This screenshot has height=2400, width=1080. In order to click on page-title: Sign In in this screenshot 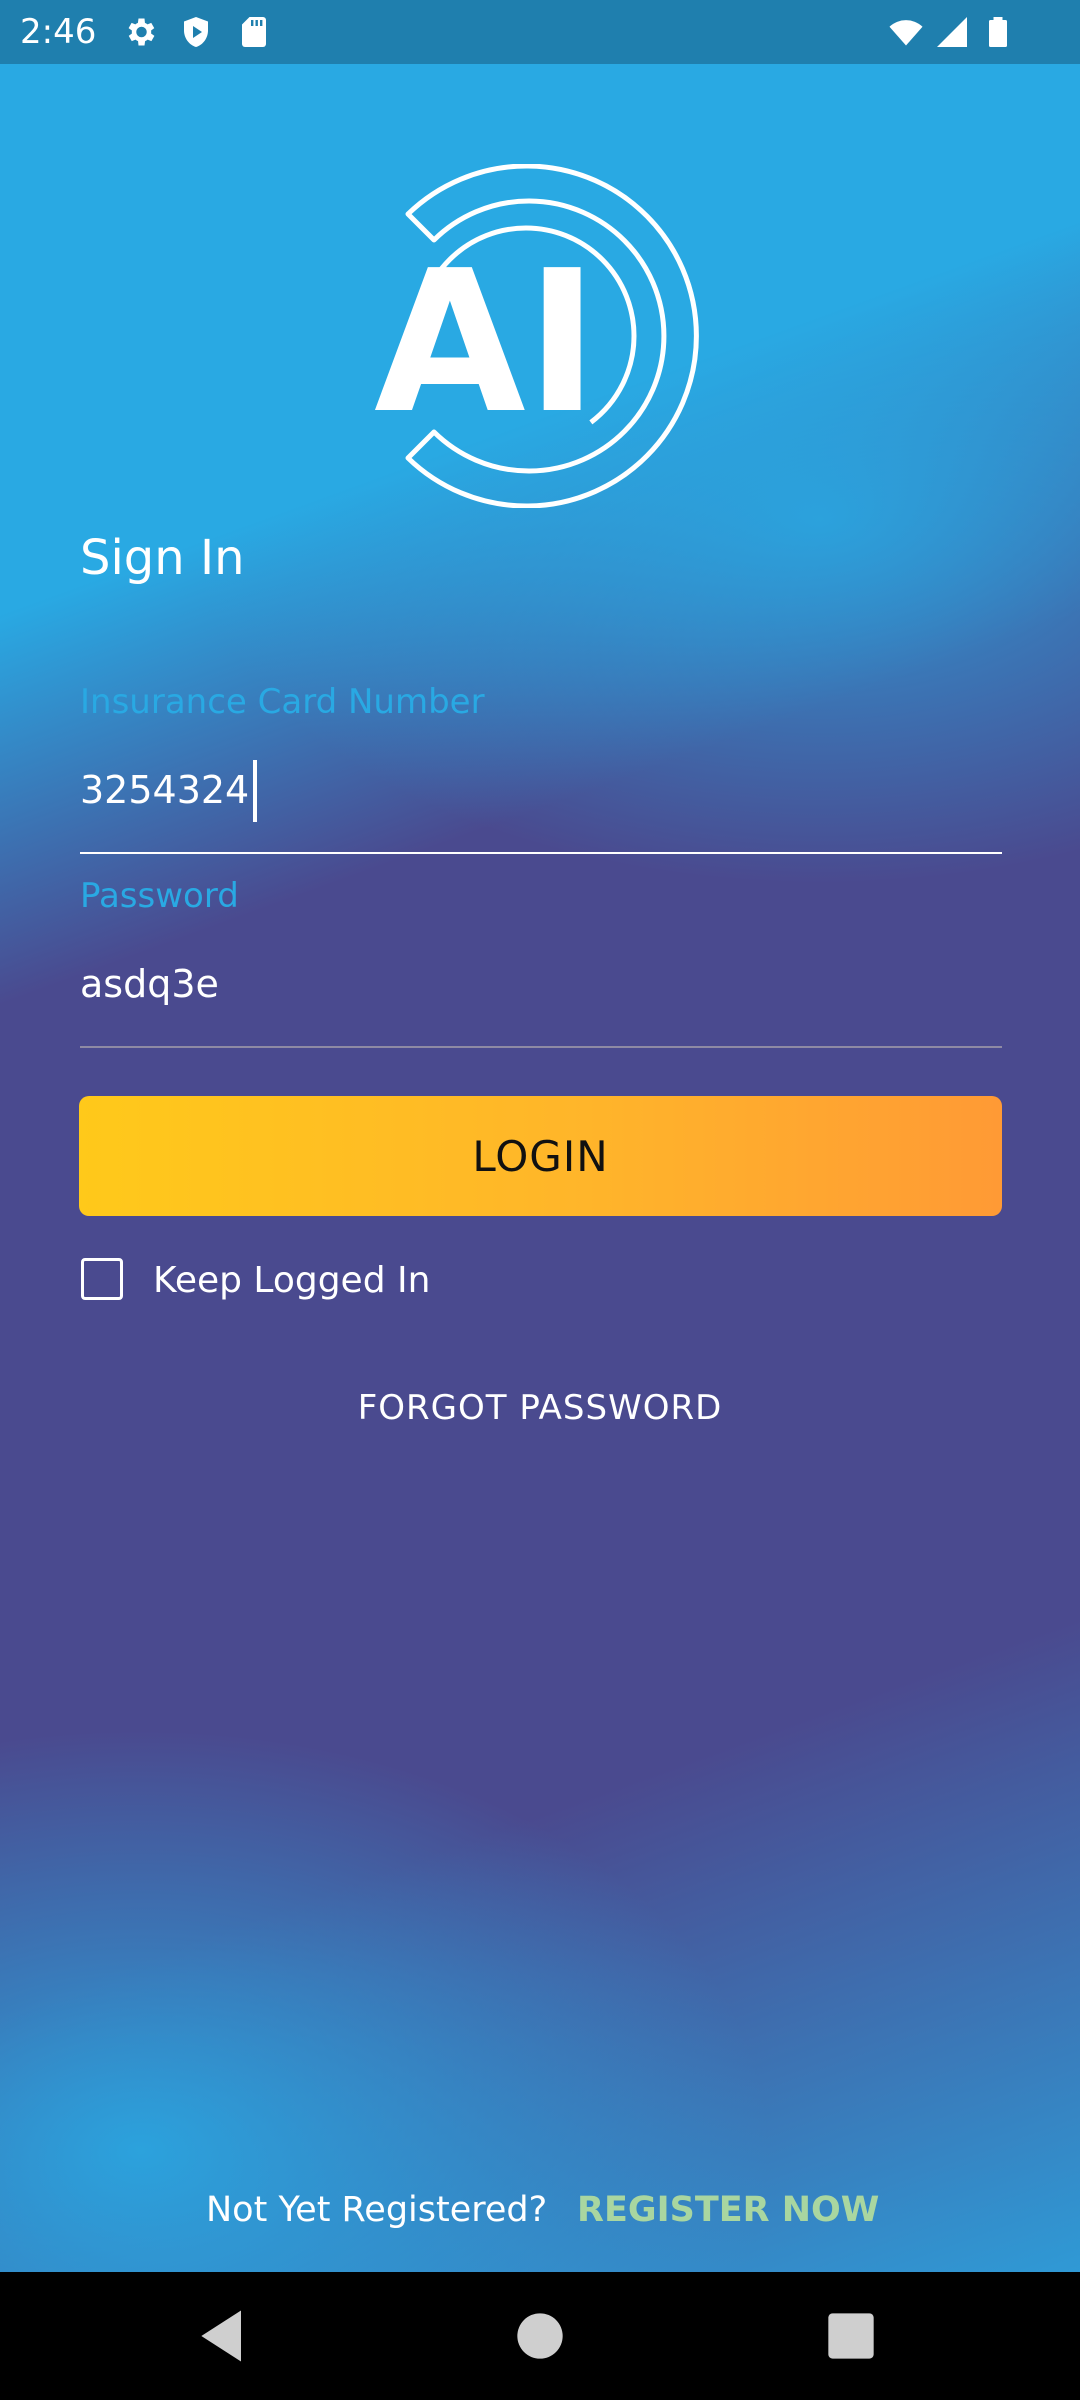, I will do `click(162, 558)`.